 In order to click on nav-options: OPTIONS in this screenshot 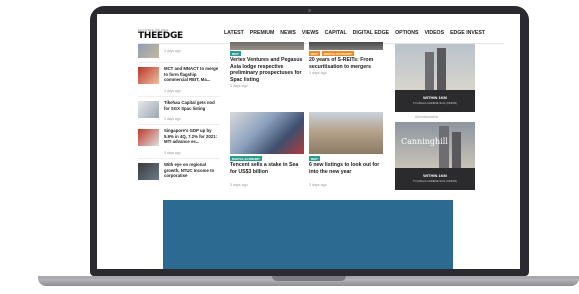, I will do `click(406, 33)`.